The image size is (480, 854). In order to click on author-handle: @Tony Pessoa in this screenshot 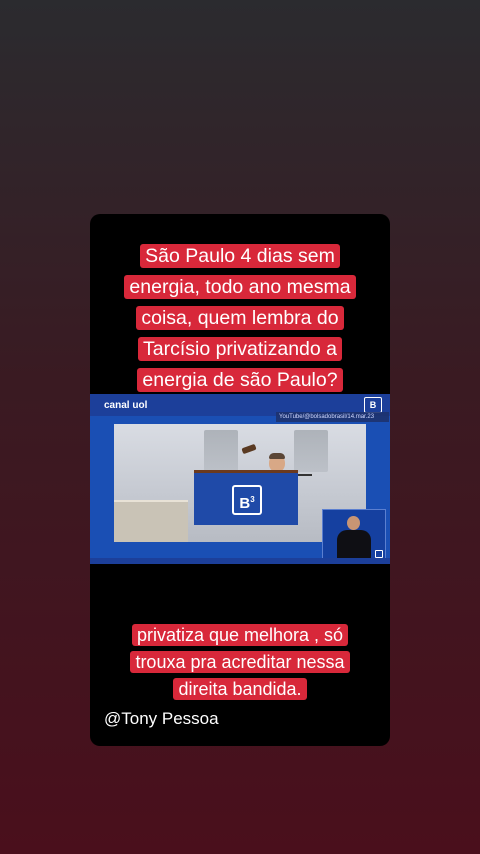, I will do `click(161, 719)`.